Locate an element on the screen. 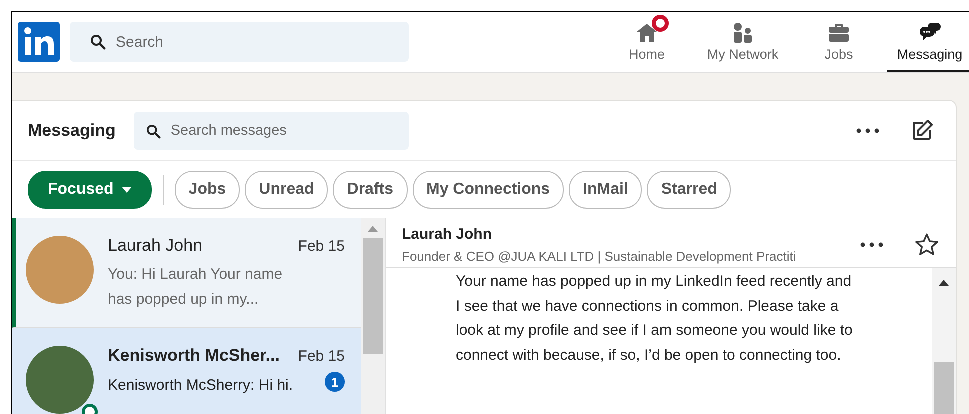  nav-item: My Network is located at coordinates (743, 42).